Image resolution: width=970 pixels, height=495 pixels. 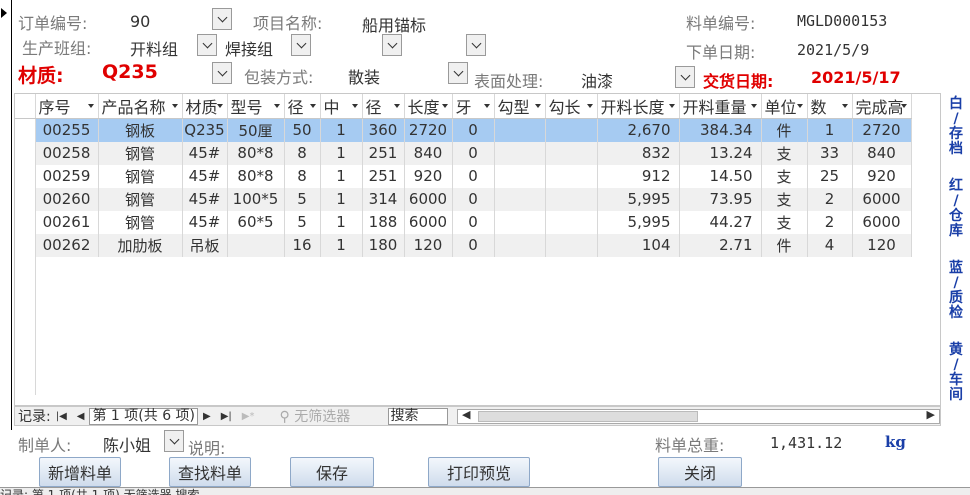 What do you see at coordinates (127, 444) in the screenshot?
I see `maker-field: 陈小姐` at bounding box center [127, 444].